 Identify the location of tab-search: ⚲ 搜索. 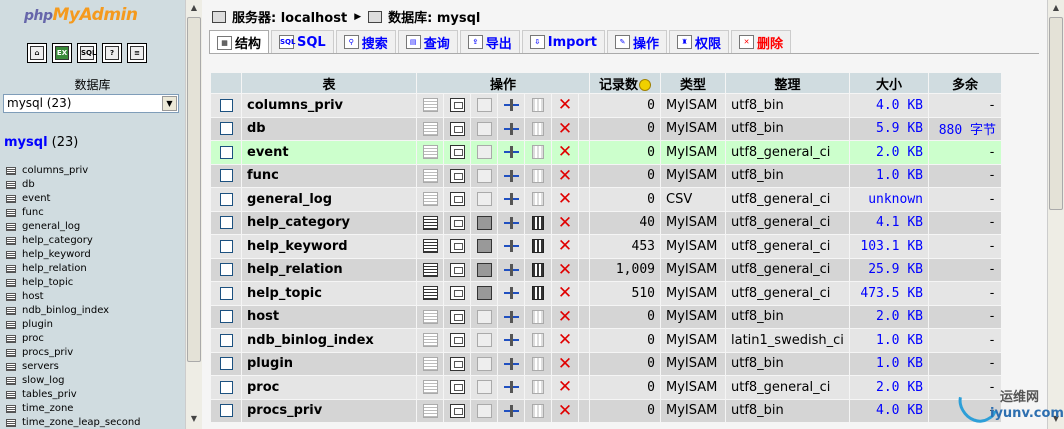
(365, 41).